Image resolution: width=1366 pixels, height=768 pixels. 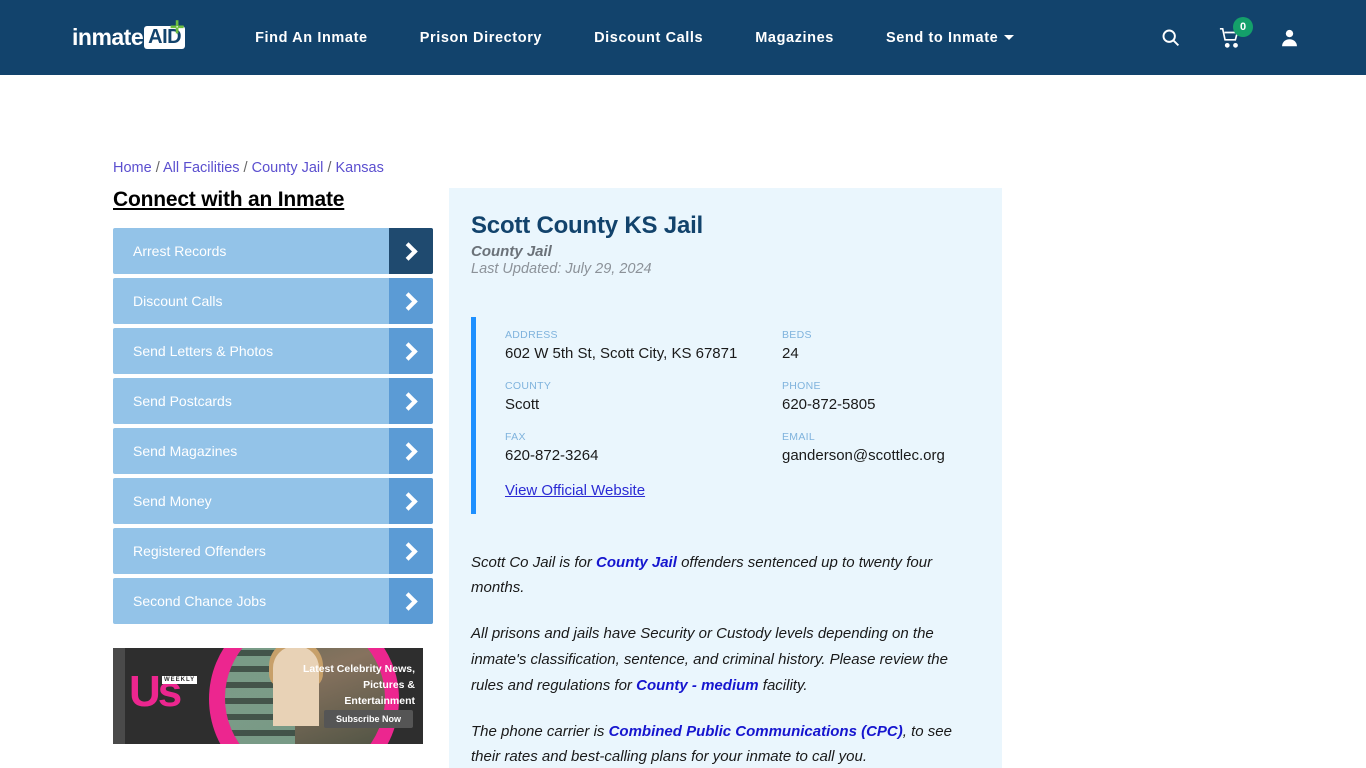 What do you see at coordinates (132, 168) in the screenshot?
I see `breadcrumb-item-home: Home` at bounding box center [132, 168].